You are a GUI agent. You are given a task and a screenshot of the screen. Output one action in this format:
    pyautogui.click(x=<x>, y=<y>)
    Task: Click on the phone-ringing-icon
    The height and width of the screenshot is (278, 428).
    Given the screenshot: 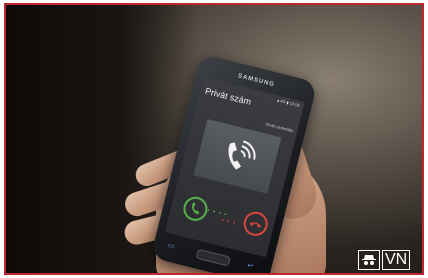 What is the action you would take?
    pyautogui.click(x=242, y=155)
    